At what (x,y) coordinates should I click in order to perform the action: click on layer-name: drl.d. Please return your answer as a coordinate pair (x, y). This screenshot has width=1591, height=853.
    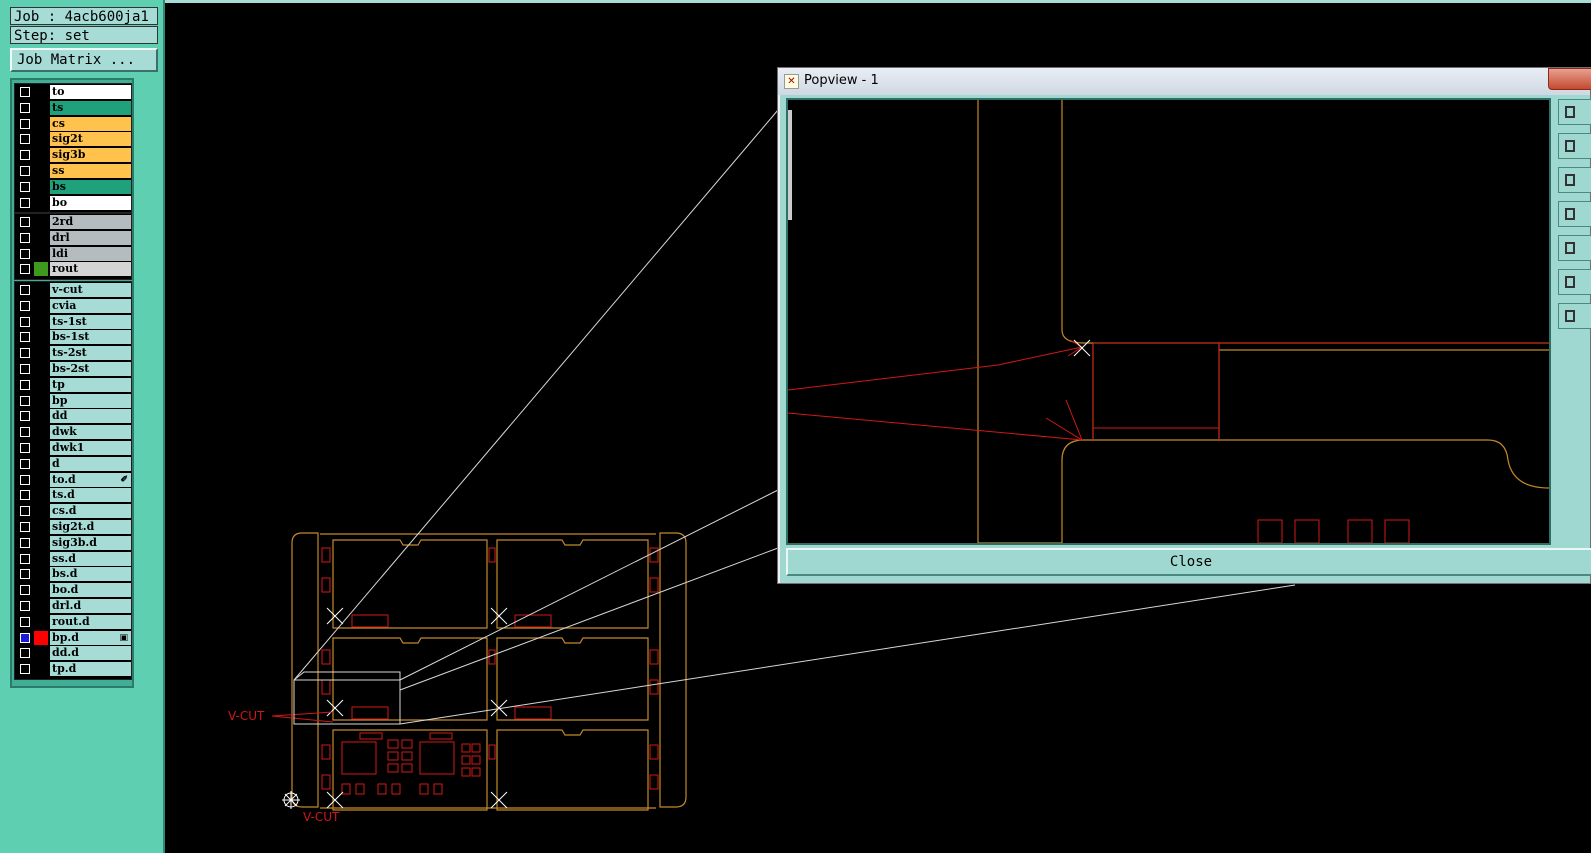
    Looking at the image, I should click on (90, 606).